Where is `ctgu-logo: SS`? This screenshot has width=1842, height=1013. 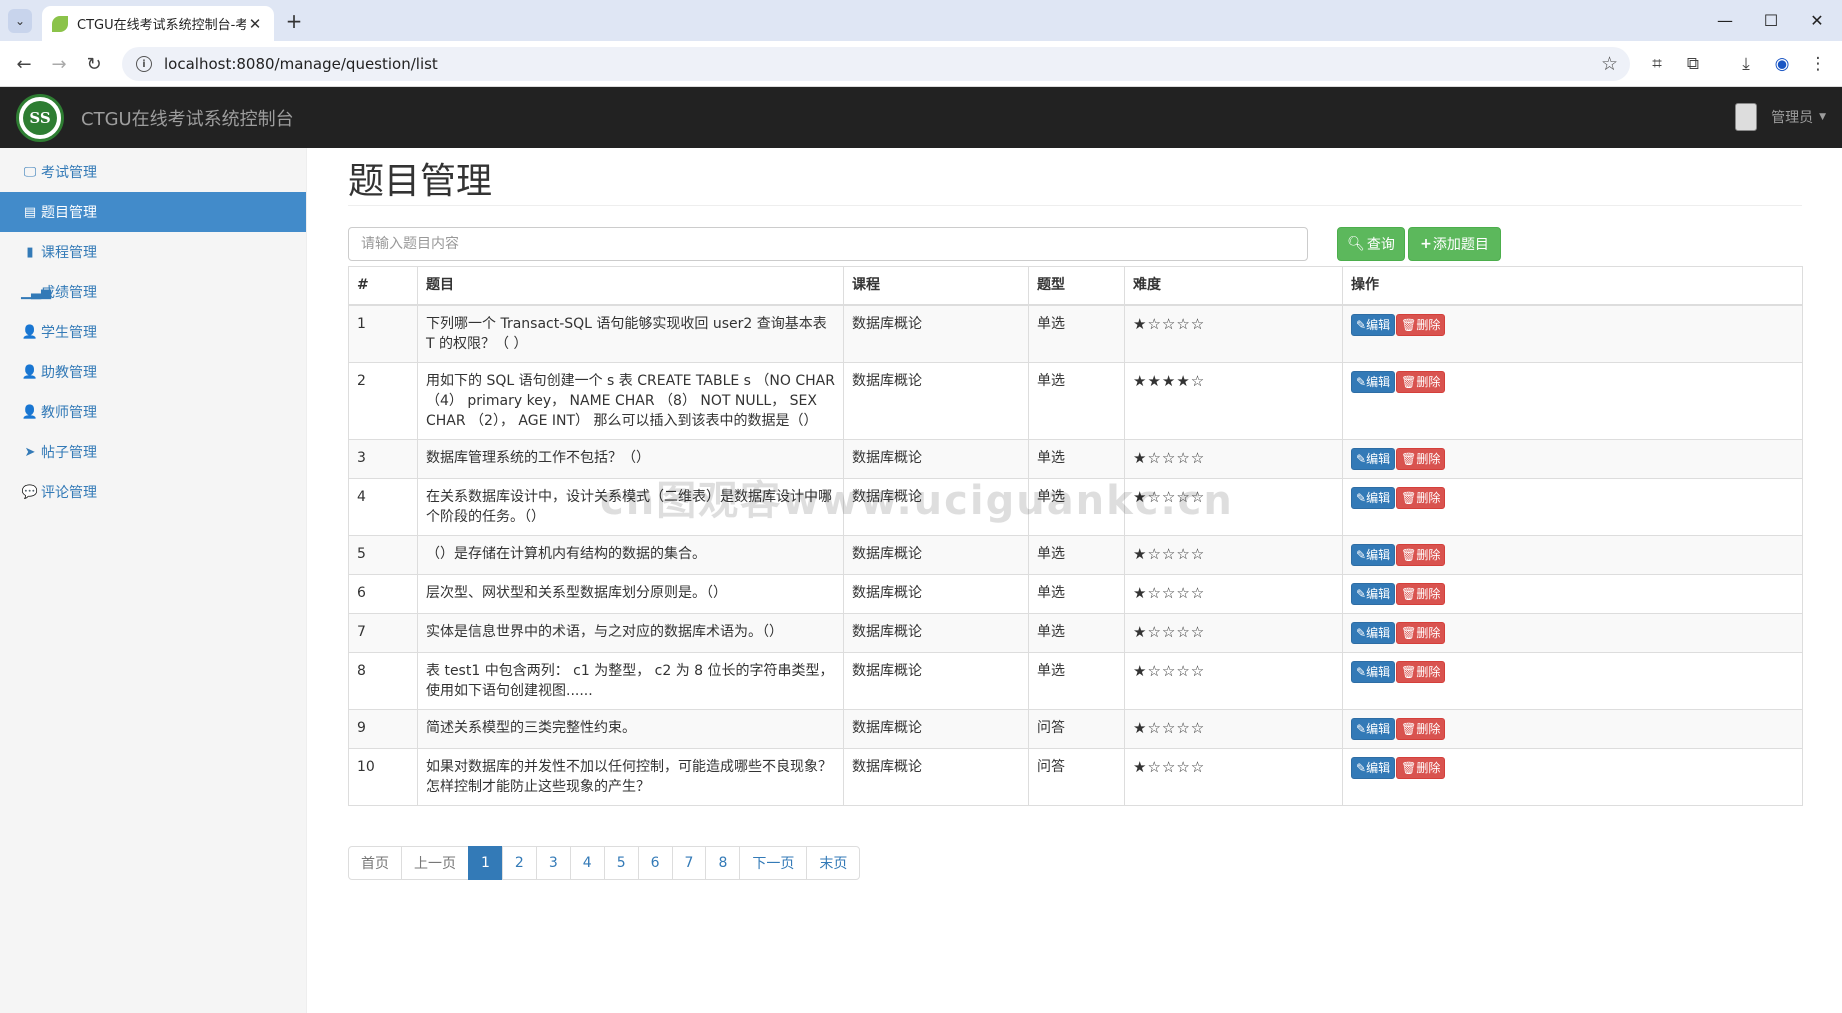 ctgu-logo: SS is located at coordinates (40, 118).